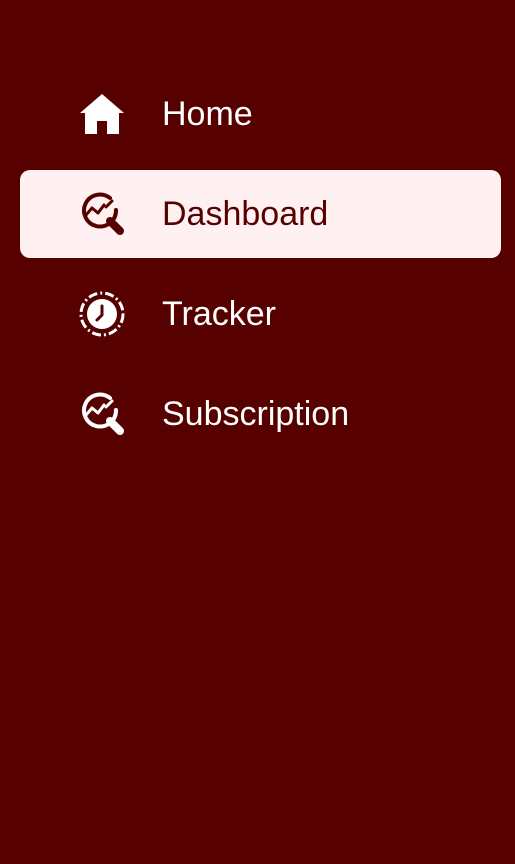 The image size is (515, 864). I want to click on sidebar-item-subscription: Subscription, so click(260, 414).